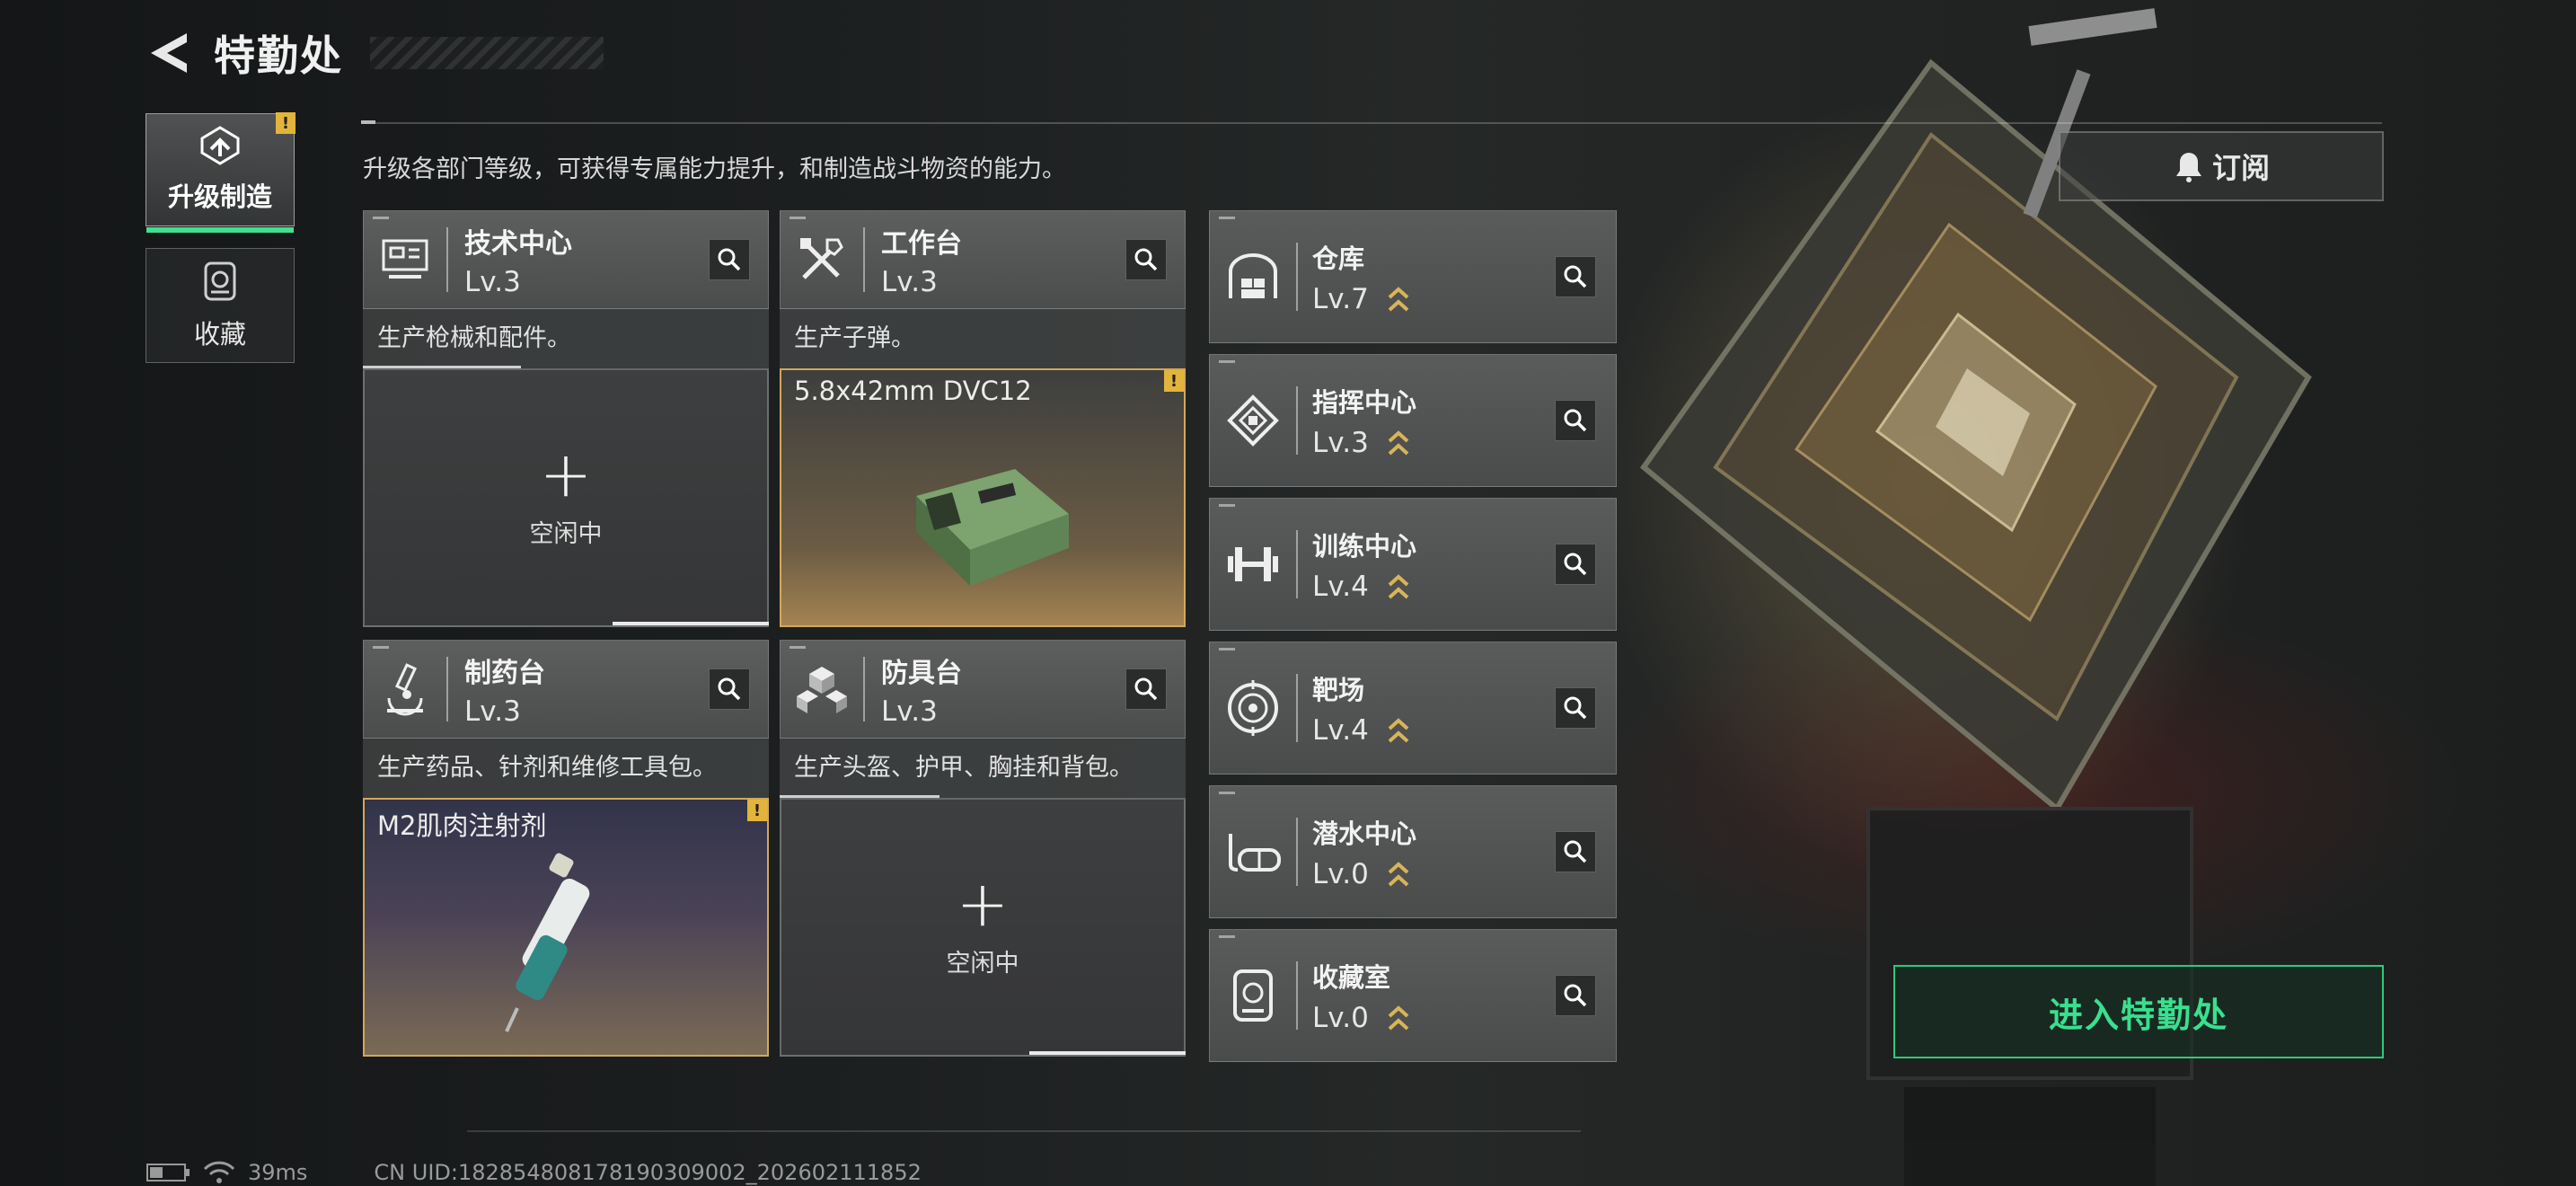 The height and width of the screenshot is (1186, 2576). What do you see at coordinates (1413, 564) in the screenshot?
I see `facility-training-center: 训练中心 Lv.4` at bounding box center [1413, 564].